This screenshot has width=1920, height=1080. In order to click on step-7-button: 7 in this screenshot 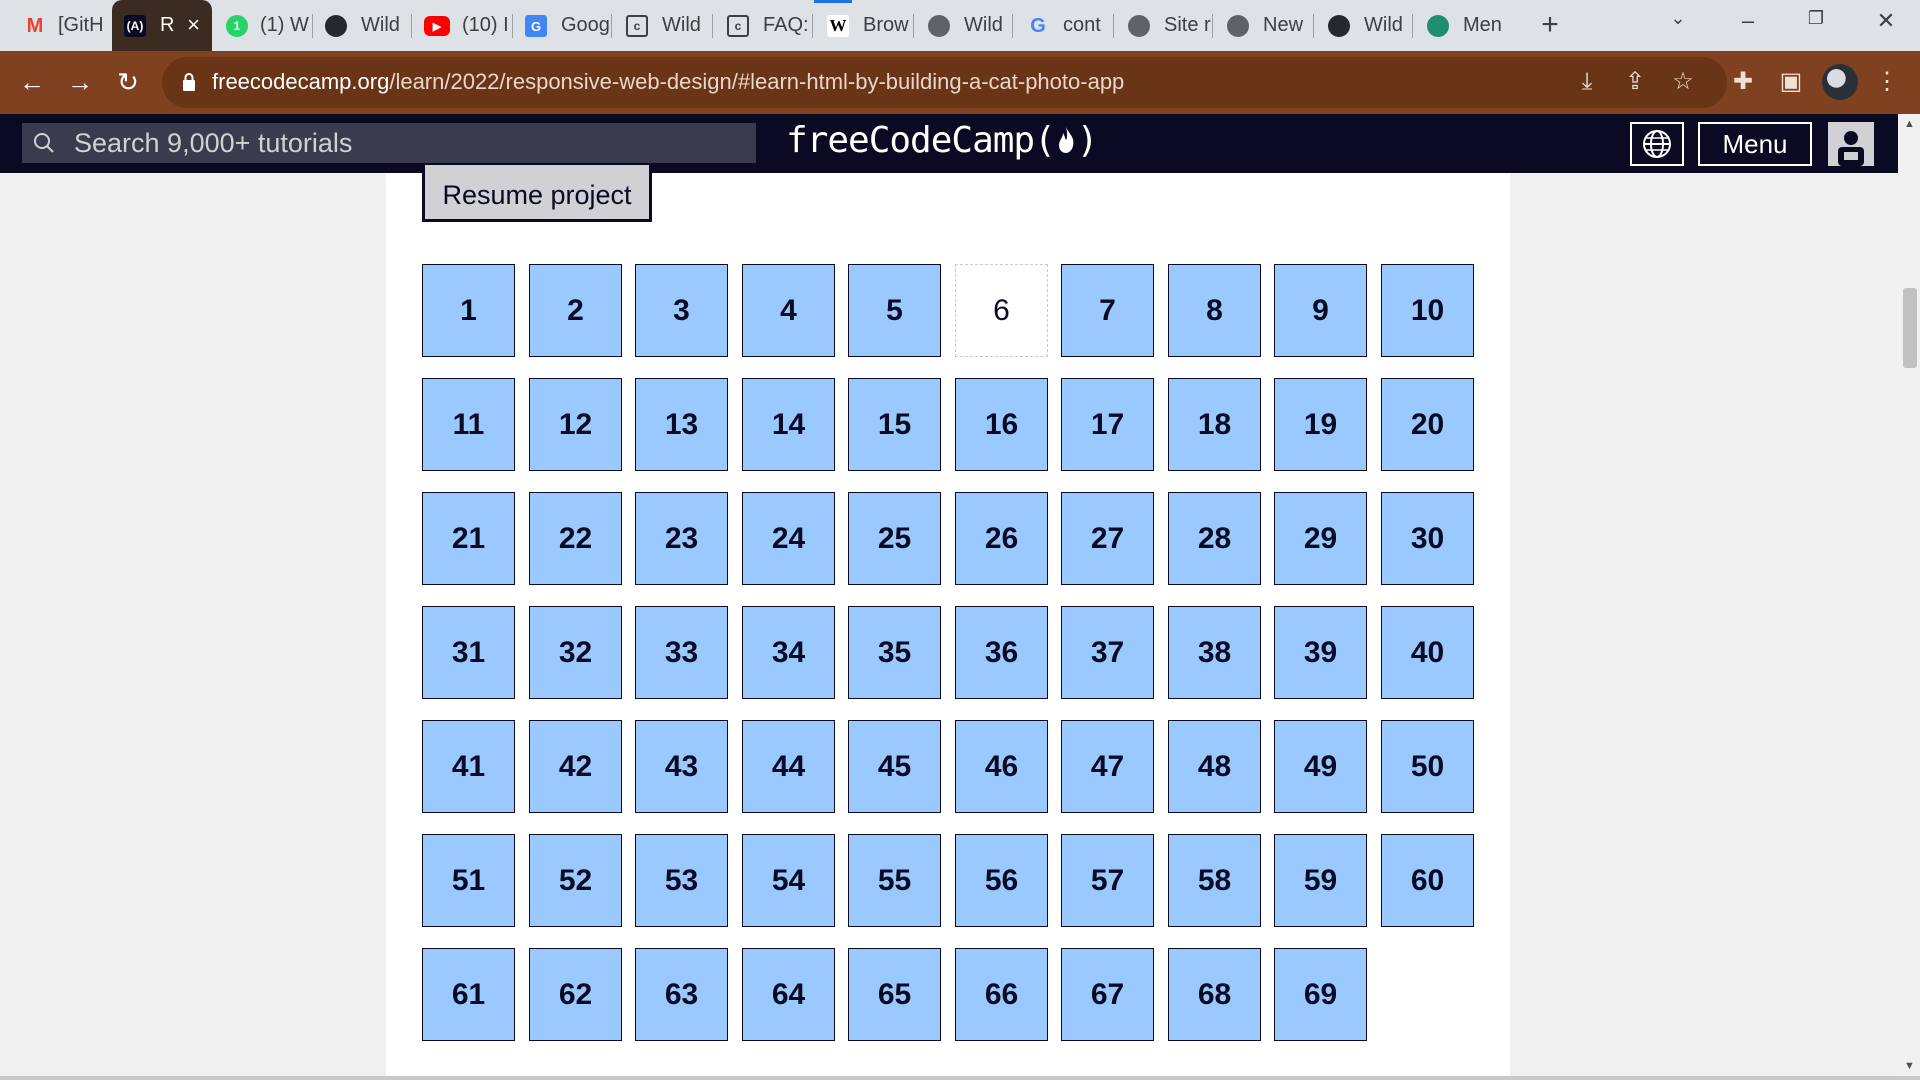, I will do `click(1107, 310)`.